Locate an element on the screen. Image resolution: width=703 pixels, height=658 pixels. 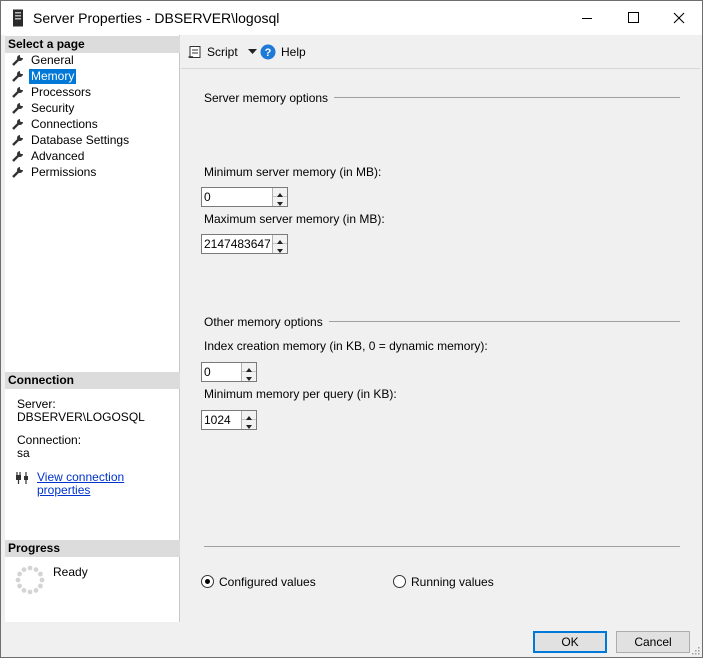
window-title: Server Properties - DBSERVER\logosql is located at coordinates (156, 18).